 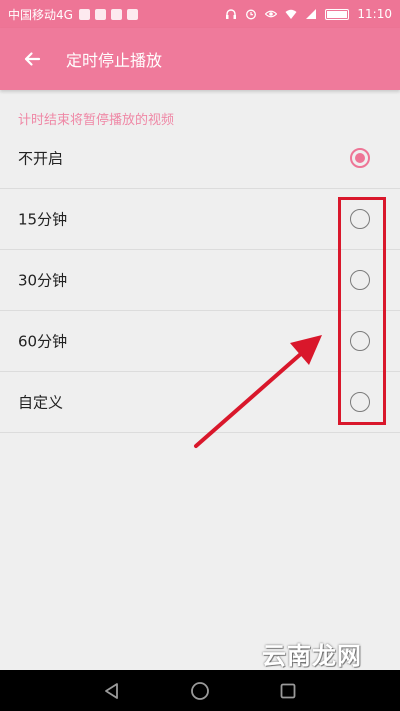 What do you see at coordinates (337, 14) in the screenshot?
I see `battery-icon` at bounding box center [337, 14].